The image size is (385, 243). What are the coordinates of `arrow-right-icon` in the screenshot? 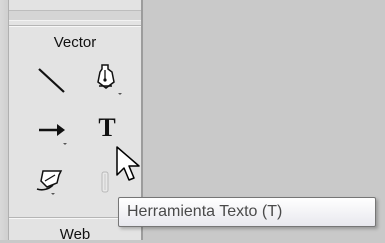 It's located at (53, 134).